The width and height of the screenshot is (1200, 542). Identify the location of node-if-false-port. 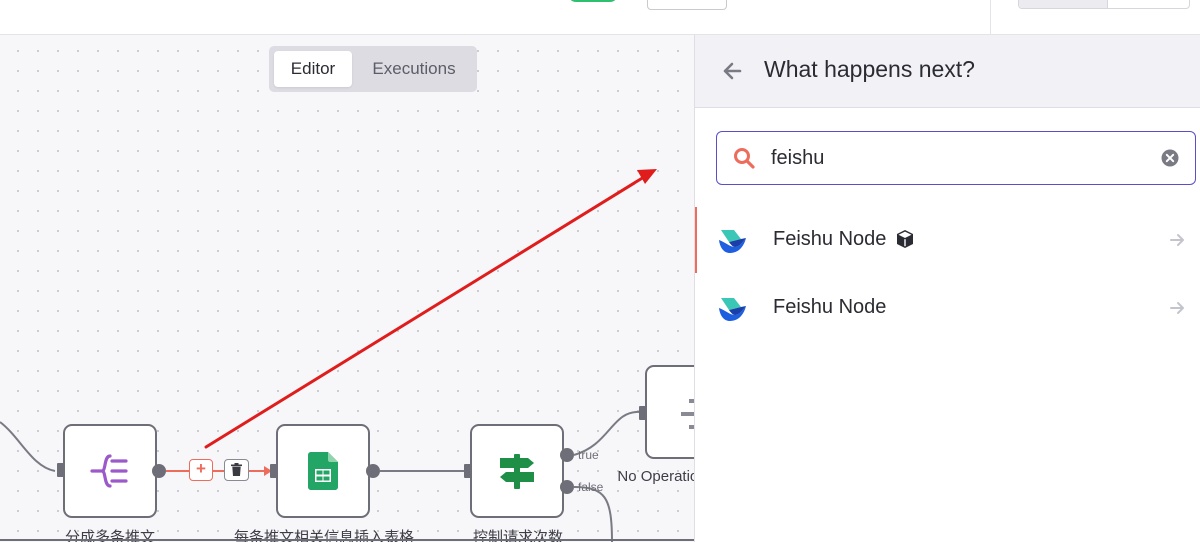
(567, 487).